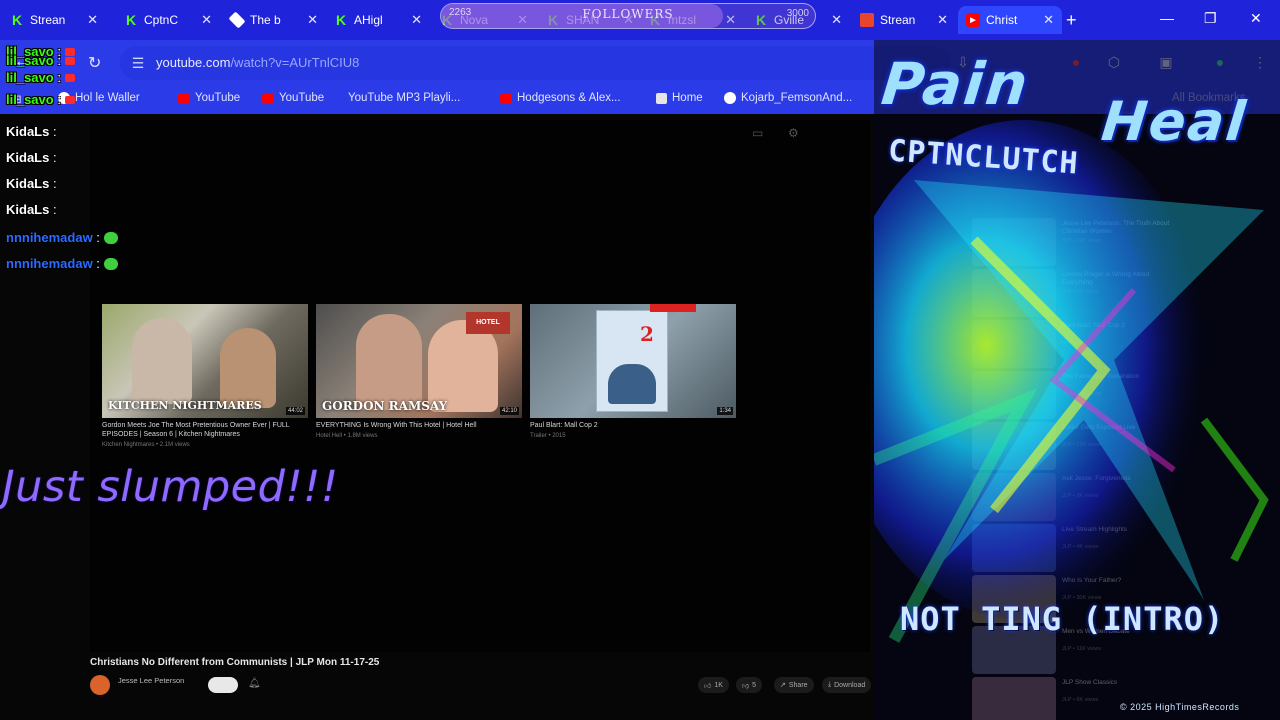  What do you see at coordinates (725, 411) in the screenshot?
I see `video-duration: 1:34` at bounding box center [725, 411].